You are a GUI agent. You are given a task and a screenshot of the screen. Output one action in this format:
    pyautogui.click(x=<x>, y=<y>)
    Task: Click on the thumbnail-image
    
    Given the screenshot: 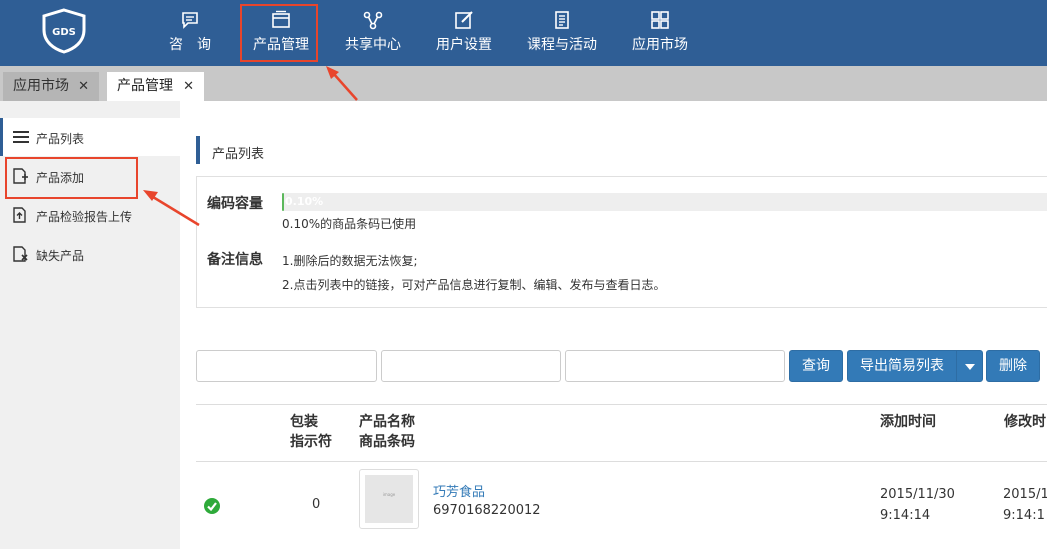 What is the action you would take?
    pyautogui.click(x=389, y=499)
    